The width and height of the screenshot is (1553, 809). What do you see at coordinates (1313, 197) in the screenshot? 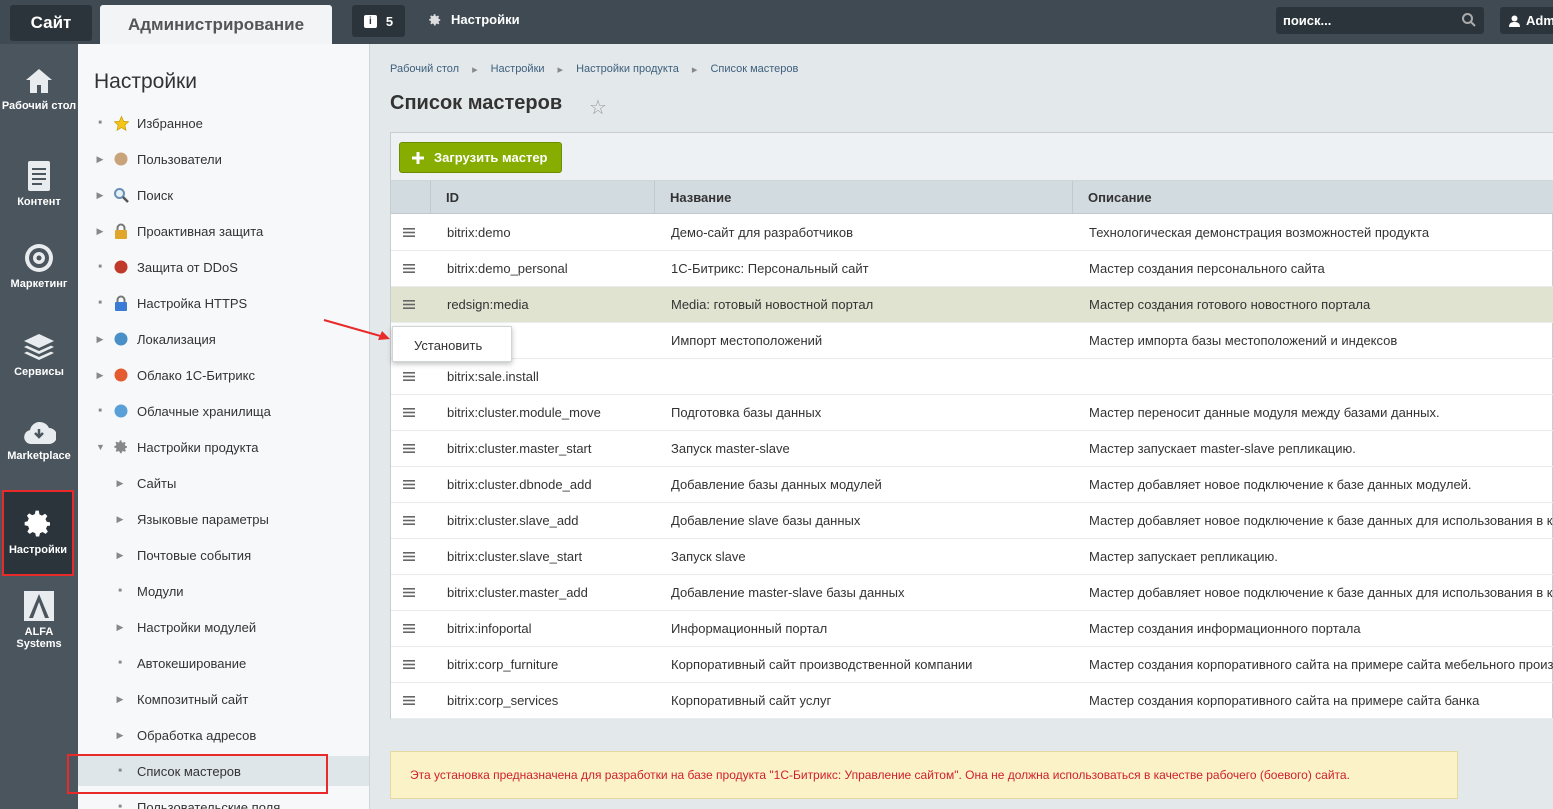
I see `column-header-description: Описание` at bounding box center [1313, 197].